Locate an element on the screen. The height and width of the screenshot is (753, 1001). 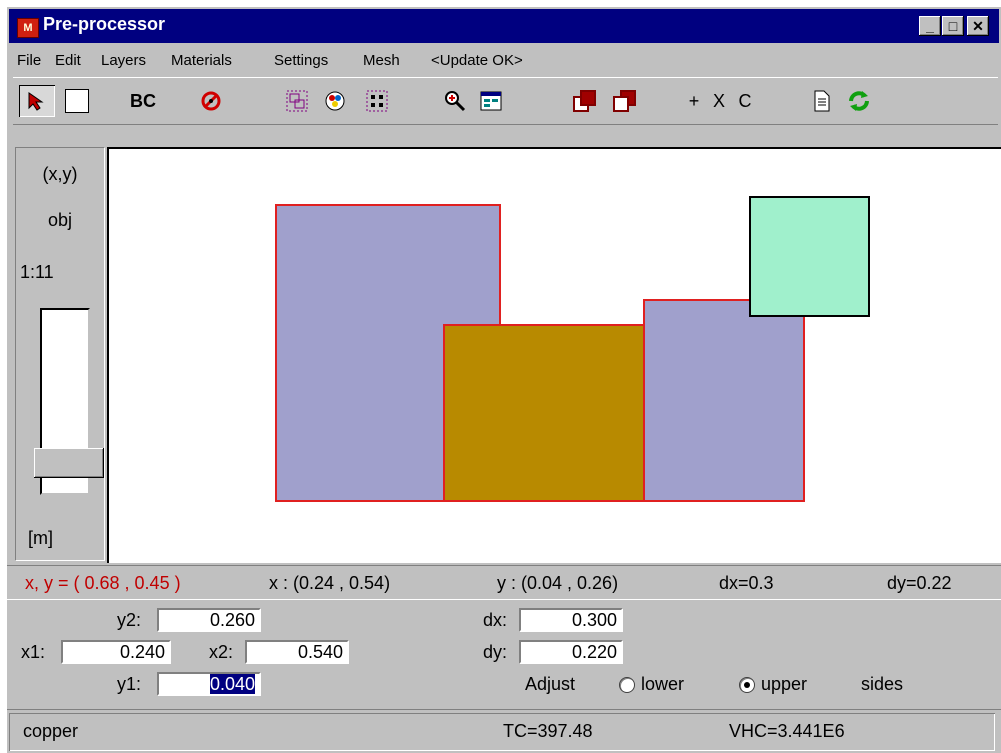
zoom-slider-thumb is located at coordinates (69, 463).